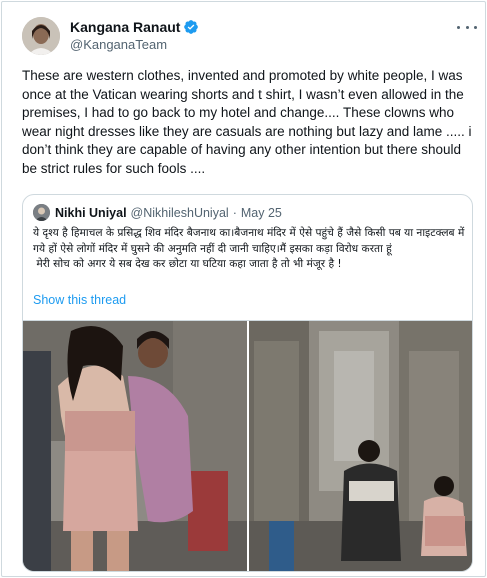  Describe the element at coordinates (180, 213) in the screenshot. I see `quoted-author-handle: @NikhileshUniyal` at that location.